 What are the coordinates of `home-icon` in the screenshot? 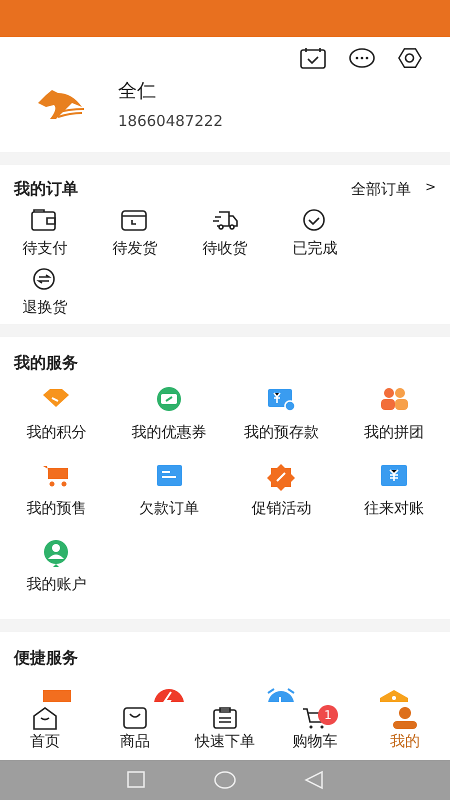 It's located at (45, 718).